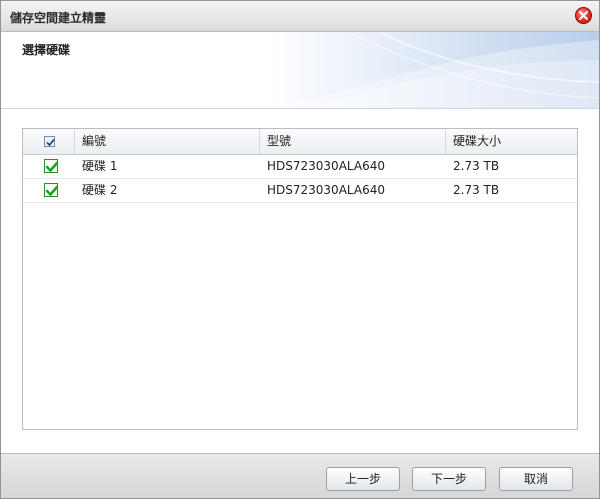 This screenshot has width=600, height=499. What do you see at coordinates (100, 166) in the screenshot?
I see `disk-id: 硬碟 1` at bounding box center [100, 166].